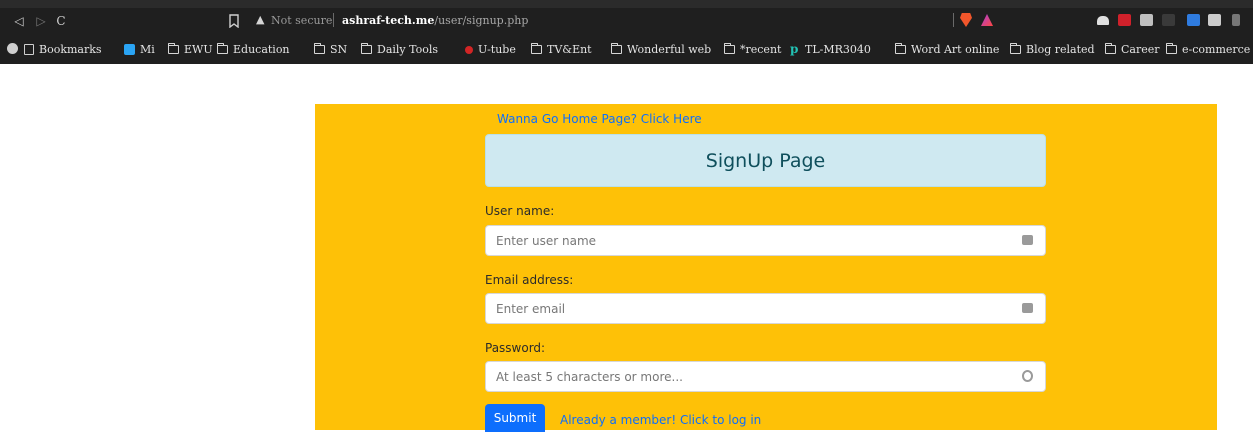 The image size is (1253, 432). I want to click on bookmark-label: Wonderful web, so click(669, 49).